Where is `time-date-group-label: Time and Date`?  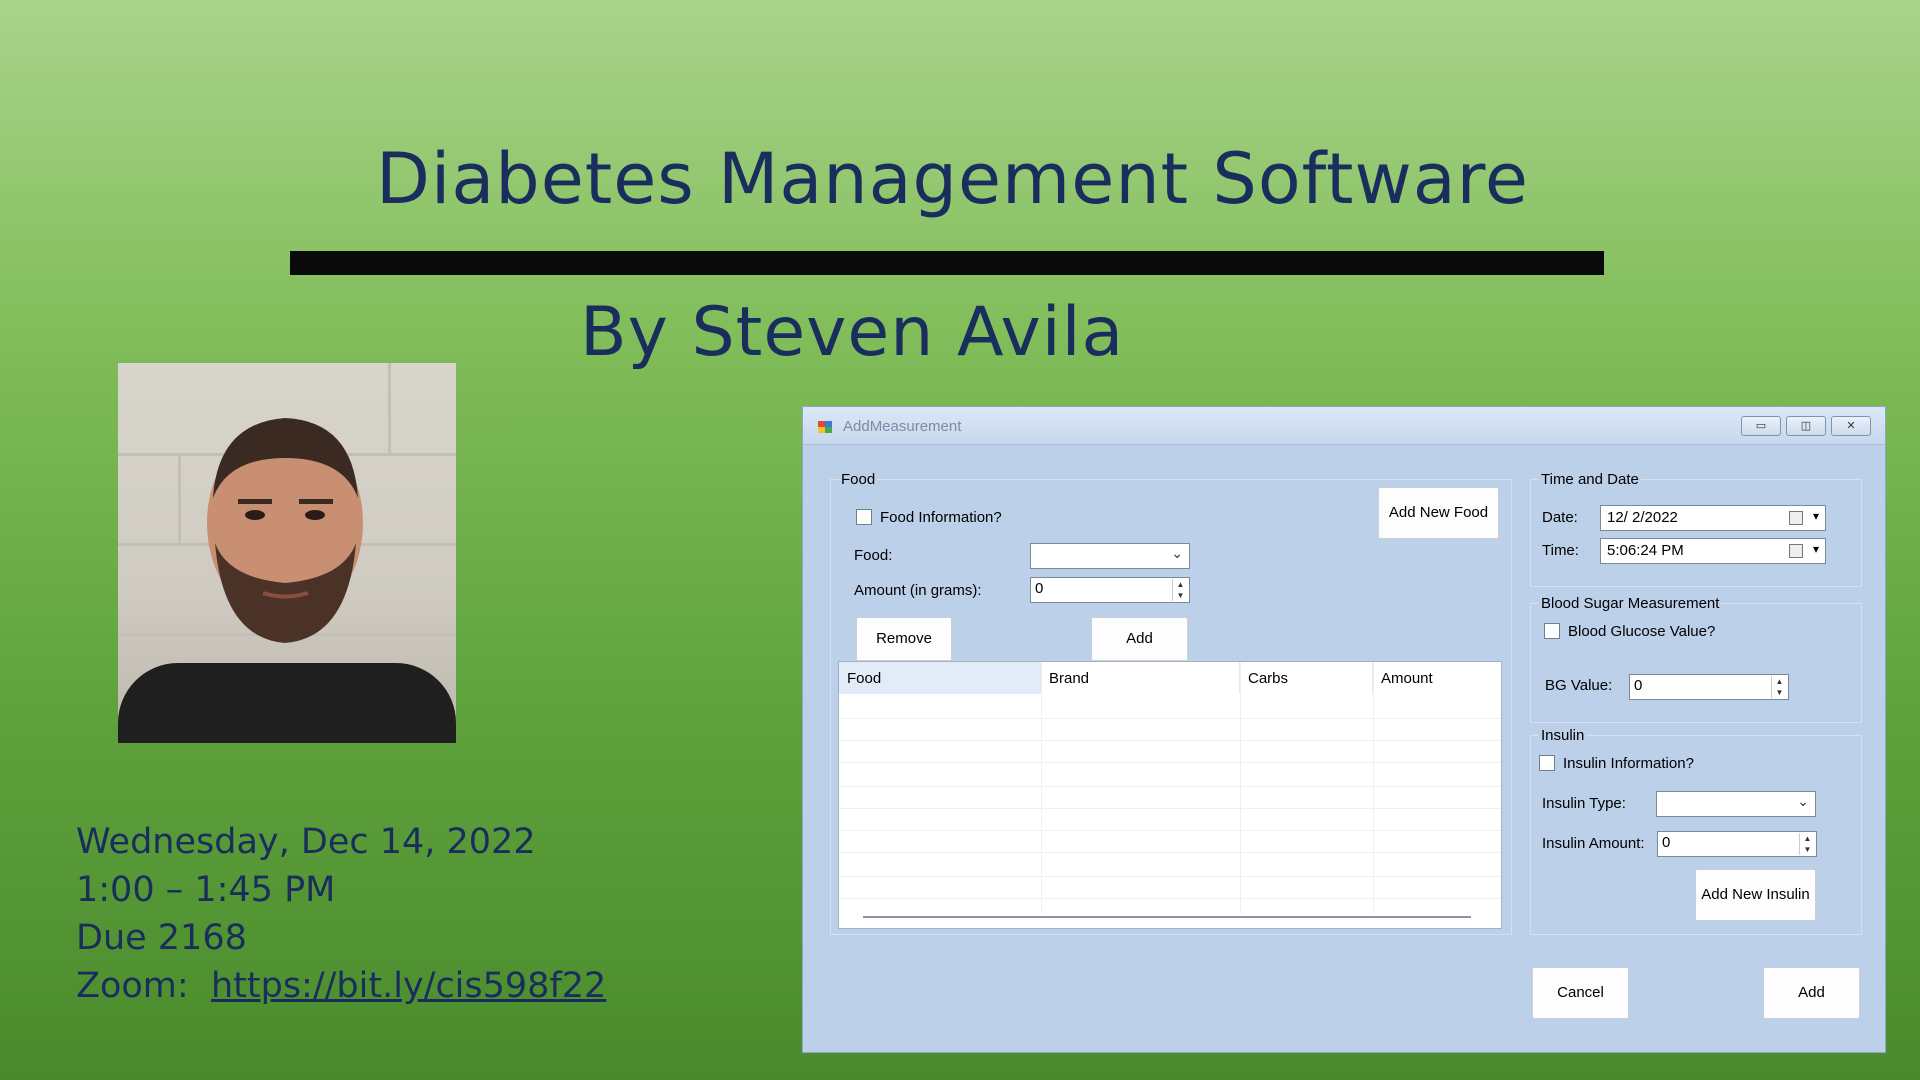 time-date-group-label: Time and Date is located at coordinates (1590, 479).